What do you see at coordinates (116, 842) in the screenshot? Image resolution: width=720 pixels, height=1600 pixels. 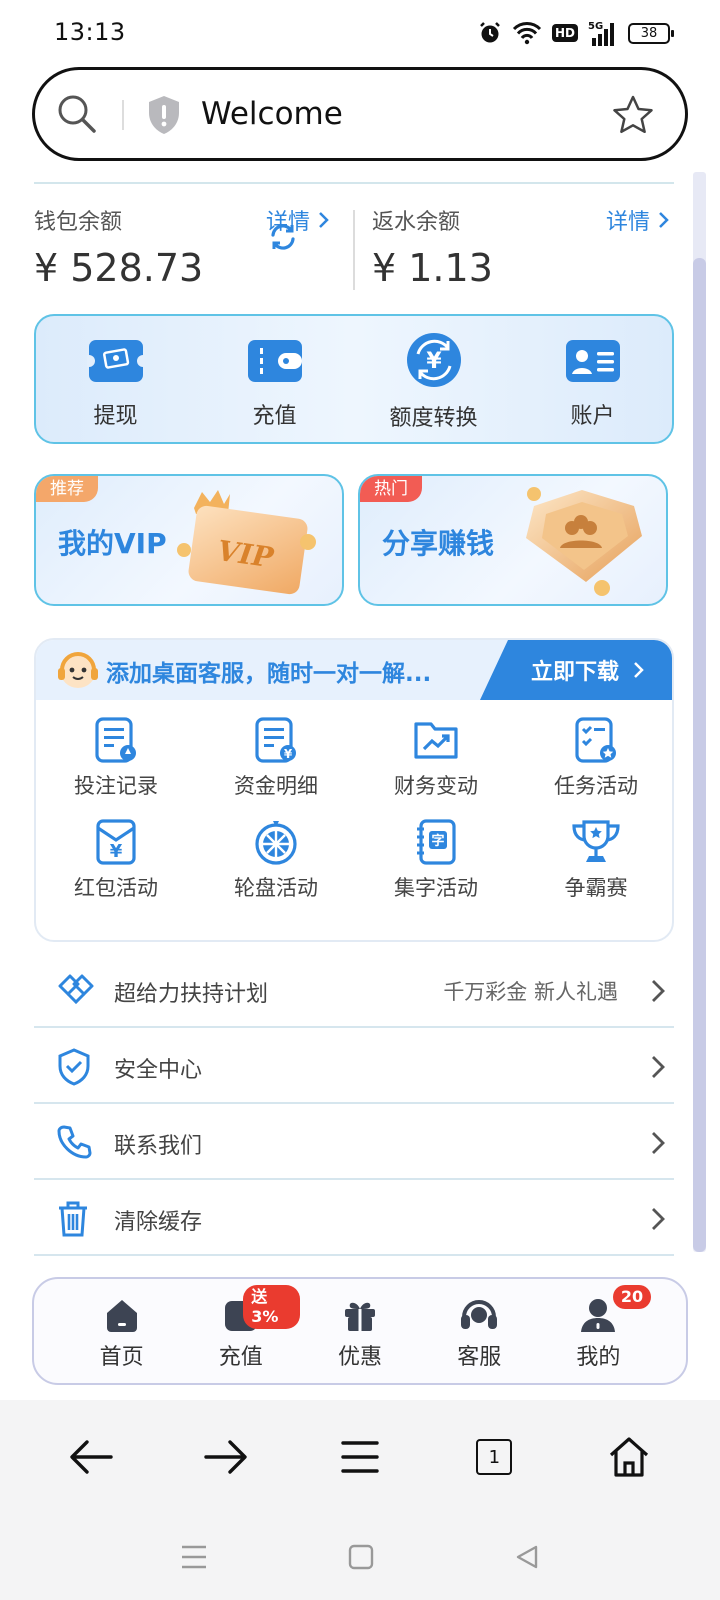 I see `red-envelope-icon: ¥` at bounding box center [116, 842].